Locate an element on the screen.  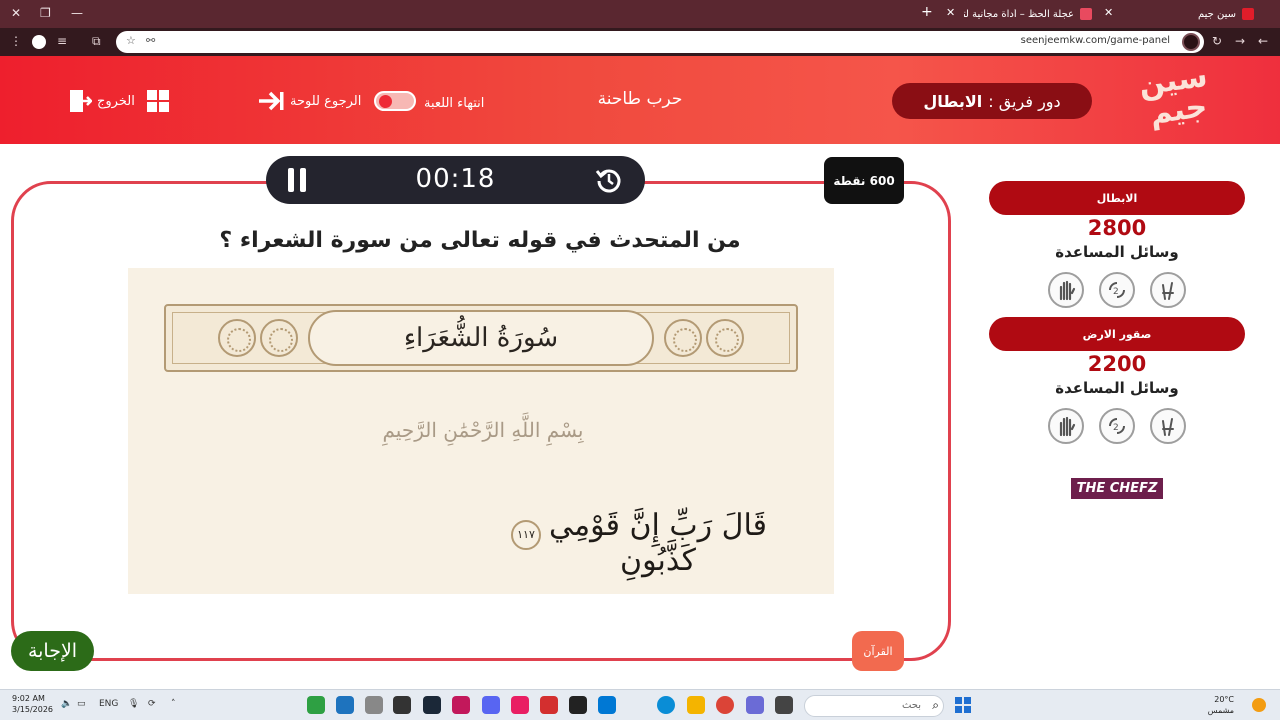
timer-value: 00:18 is located at coordinates (455, 179).